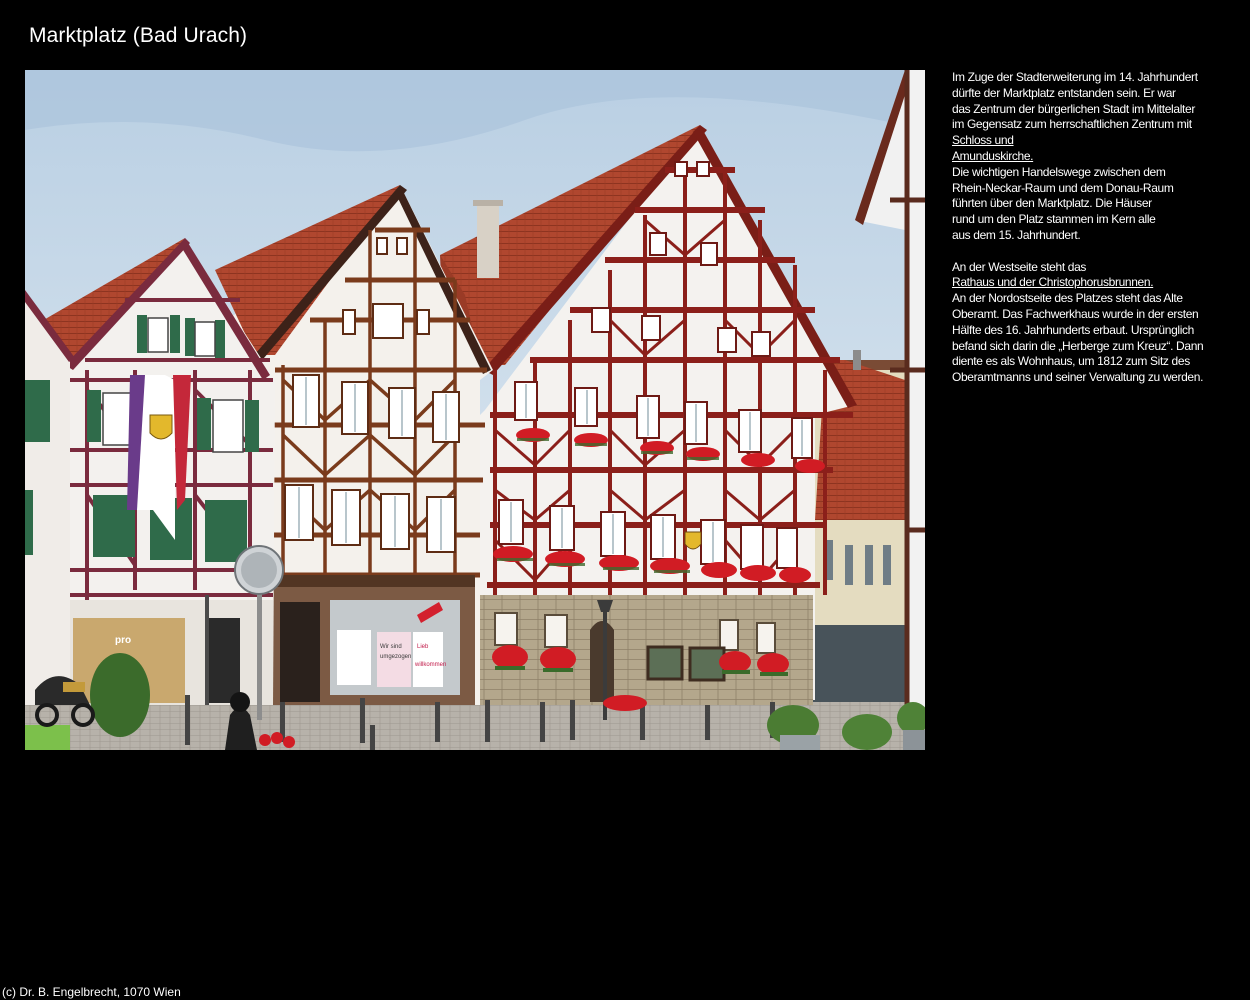  What do you see at coordinates (430, 665) in the screenshot?
I see `poster-text-4: willkommen` at bounding box center [430, 665].